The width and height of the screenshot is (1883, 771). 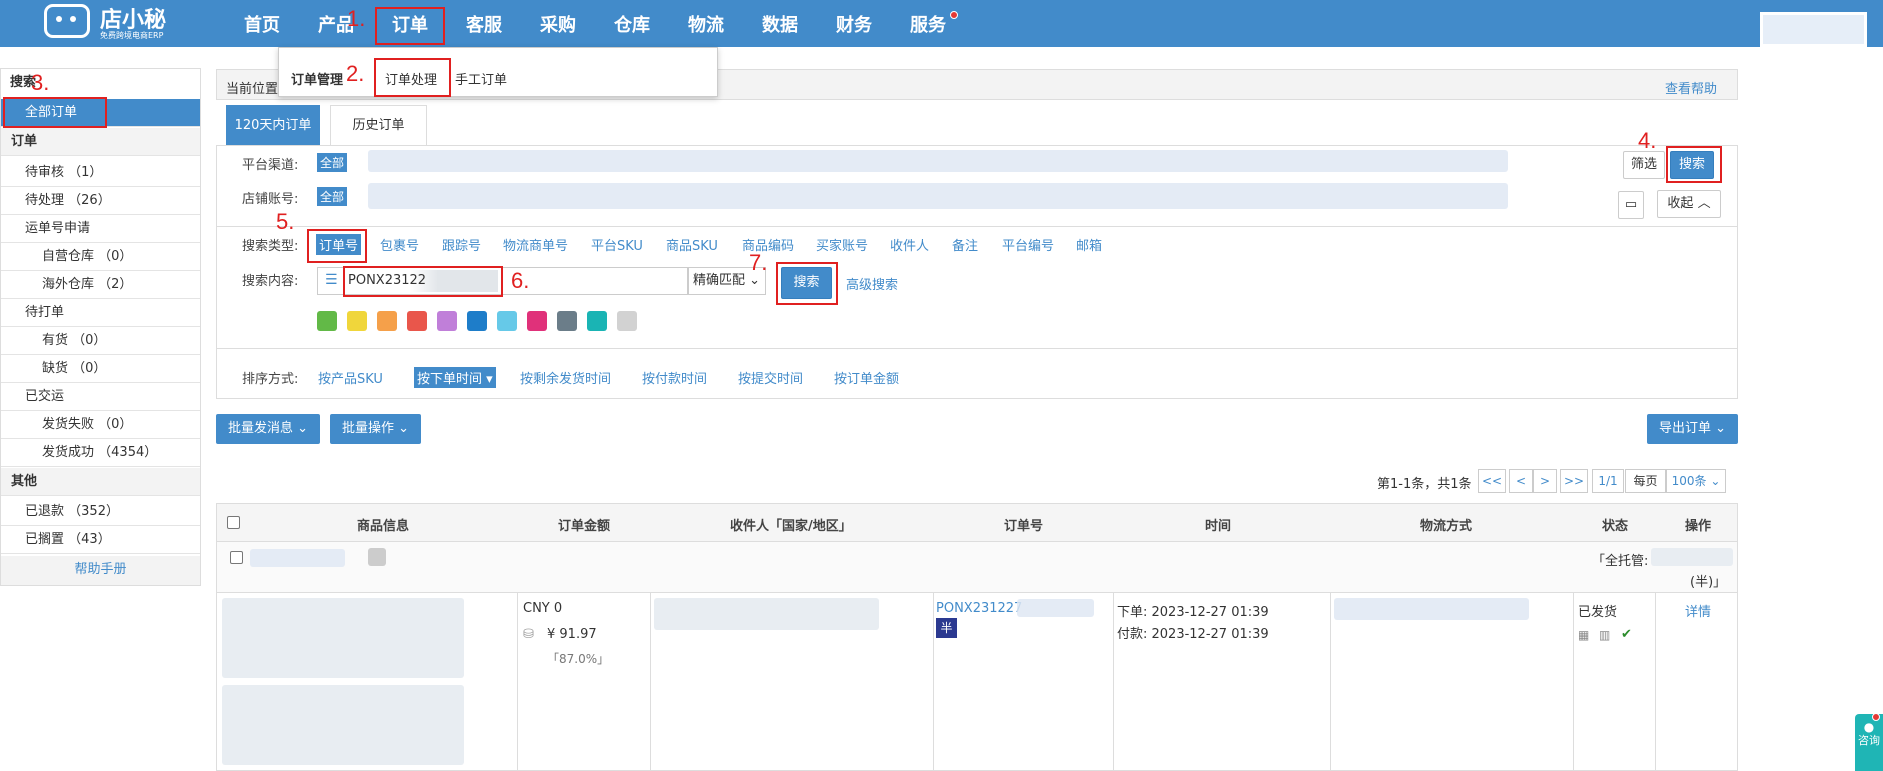 What do you see at coordinates (109, 22) in the screenshot?
I see `brand-logo: 店小秘 免费跨境电商ERP` at bounding box center [109, 22].